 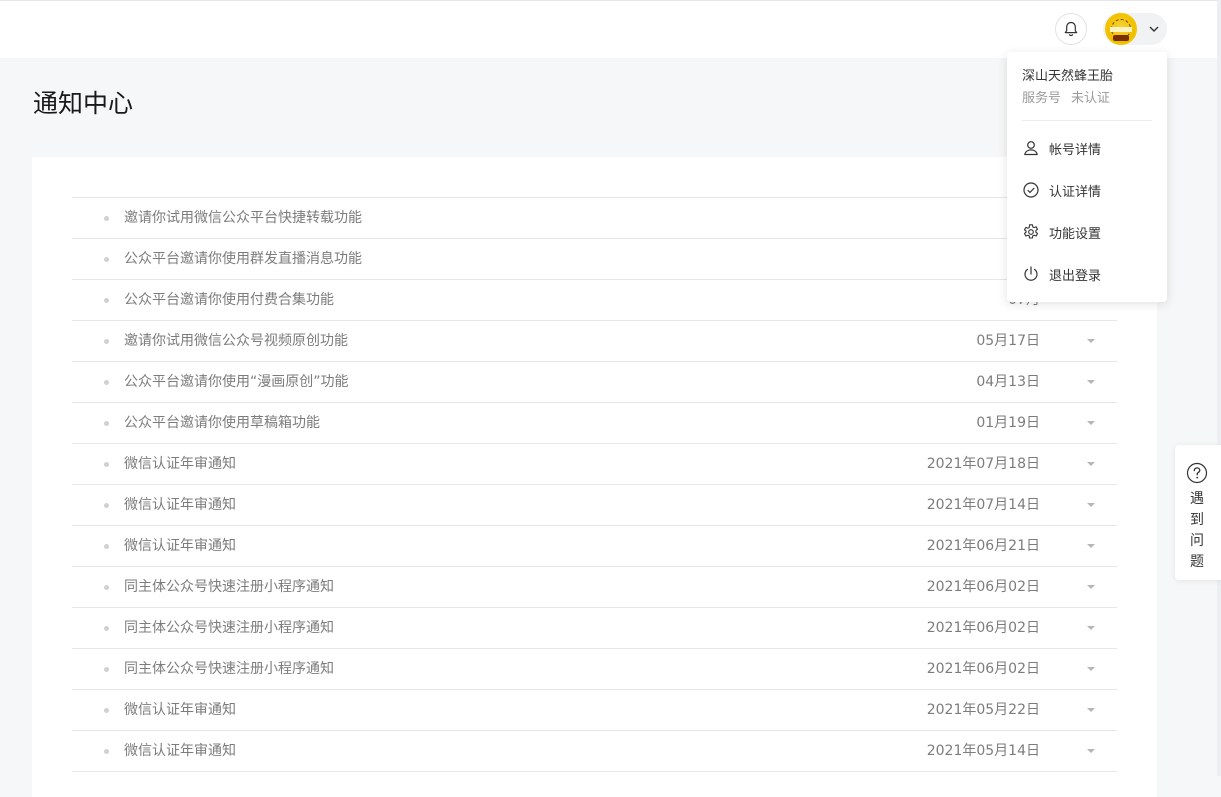 What do you see at coordinates (1075, 234) in the screenshot?
I see `menu-item-label: 功能设置` at bounding box center [1075, 234].